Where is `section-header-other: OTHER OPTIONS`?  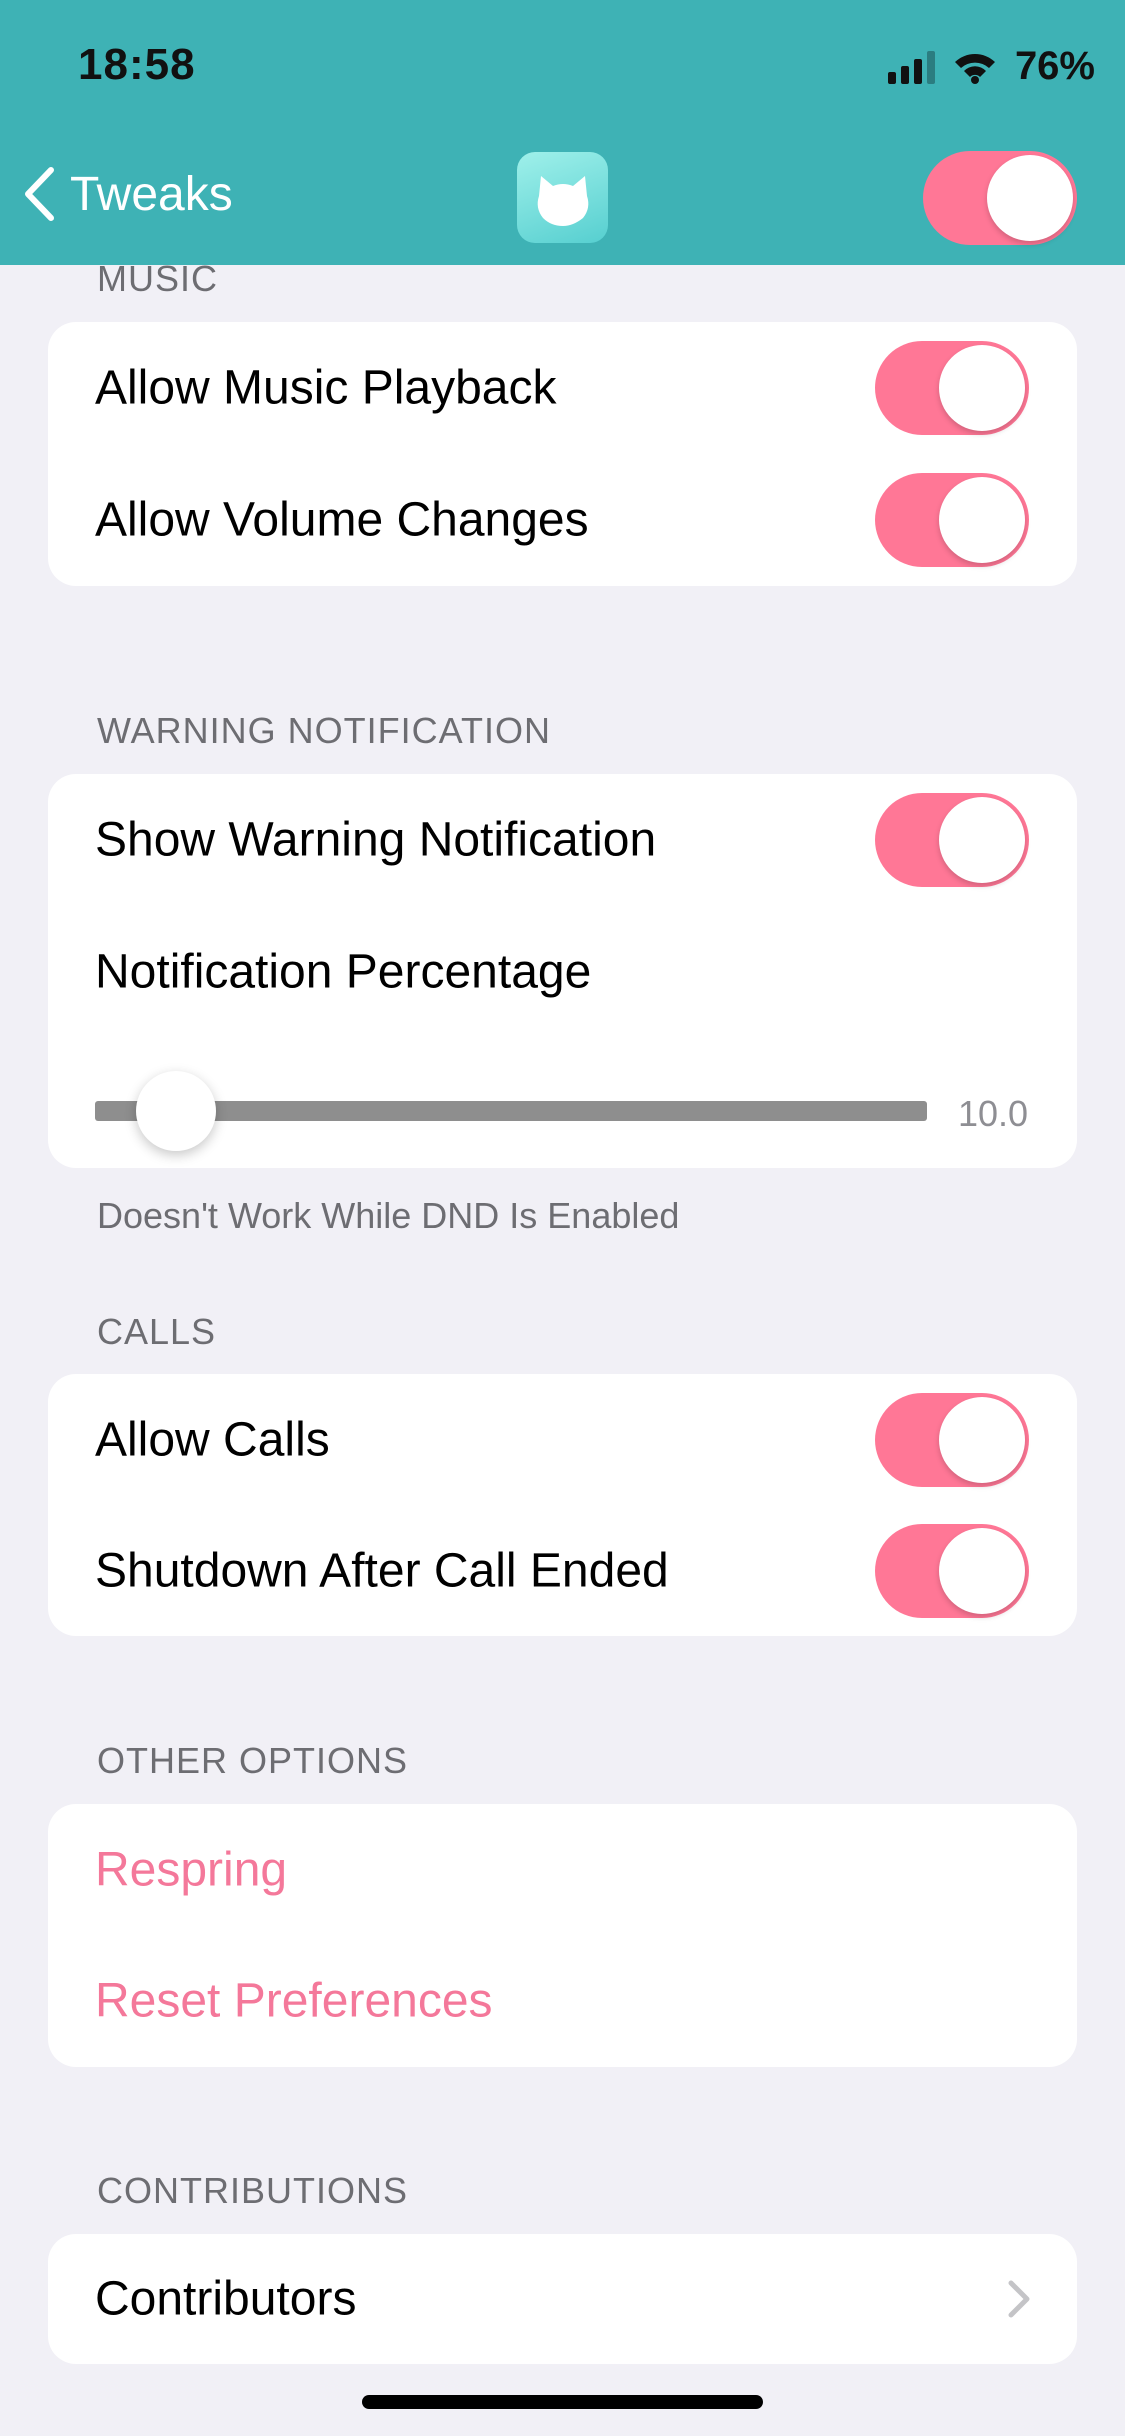
section-header-other: OTHER OPTIONS is located at coordinates (253, 1760).